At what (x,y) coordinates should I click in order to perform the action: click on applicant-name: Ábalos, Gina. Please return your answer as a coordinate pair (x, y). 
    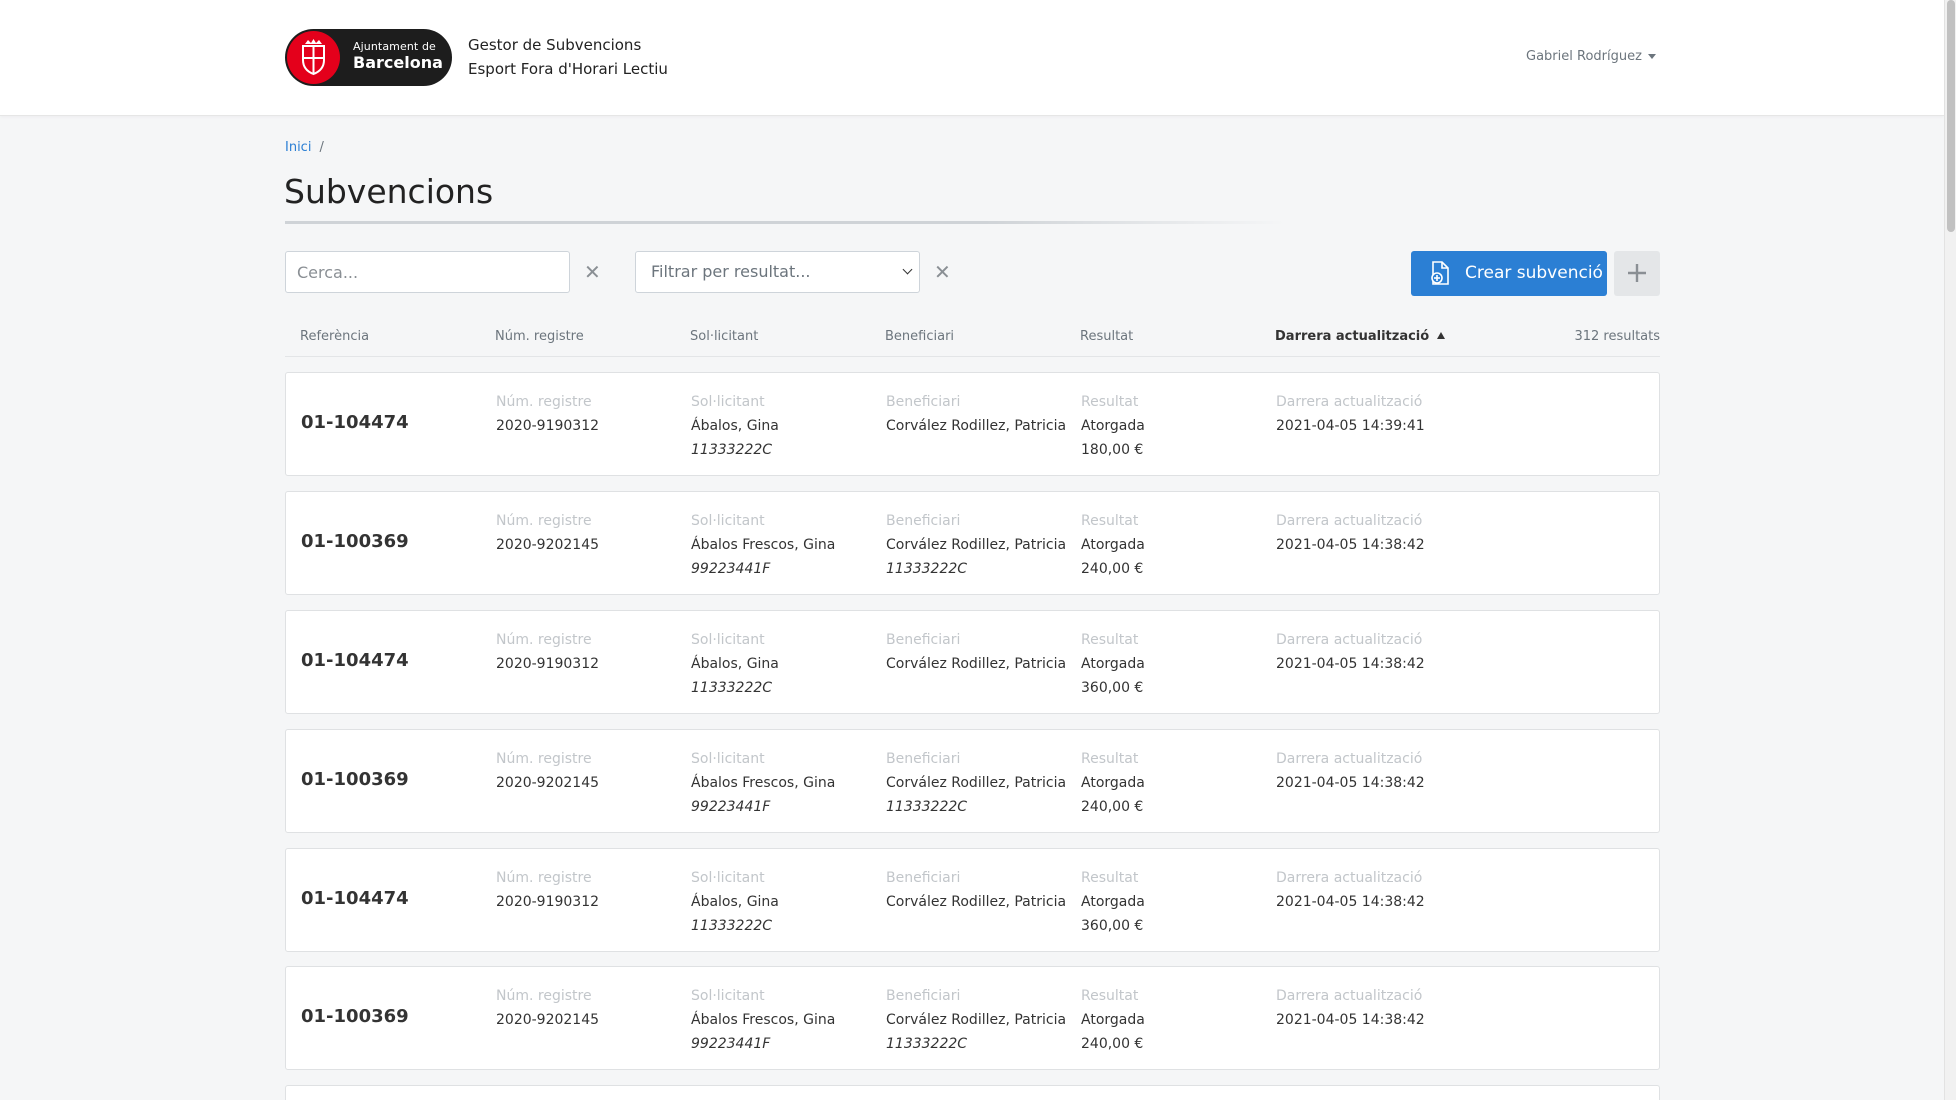
    Looking at the image, I should click on (735, 902).